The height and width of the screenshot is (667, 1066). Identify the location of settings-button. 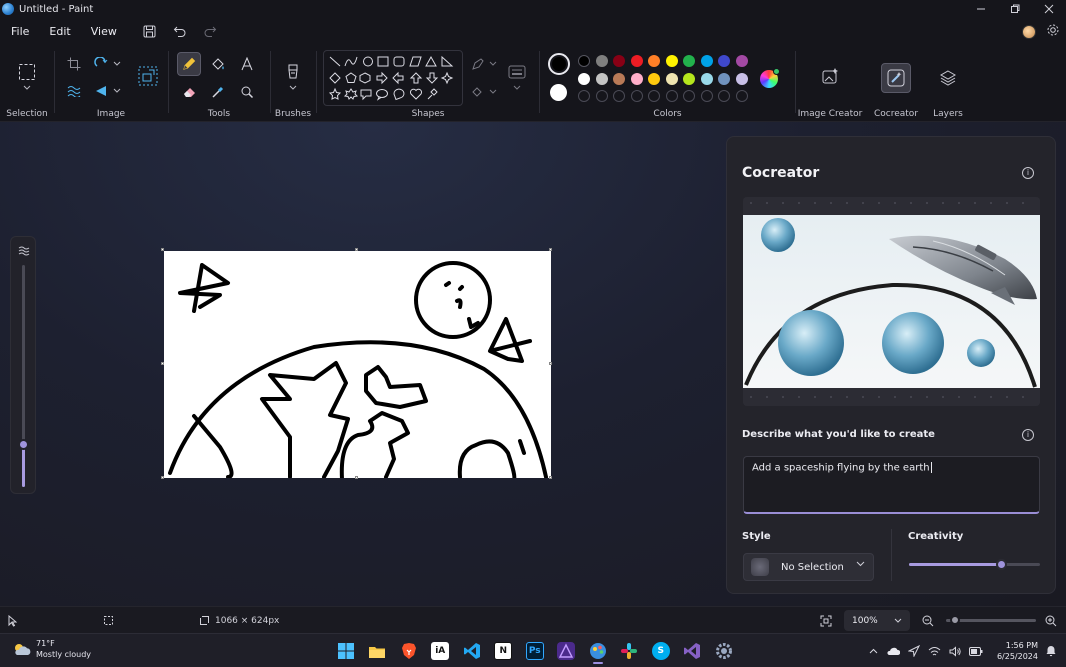
(1053, 31).